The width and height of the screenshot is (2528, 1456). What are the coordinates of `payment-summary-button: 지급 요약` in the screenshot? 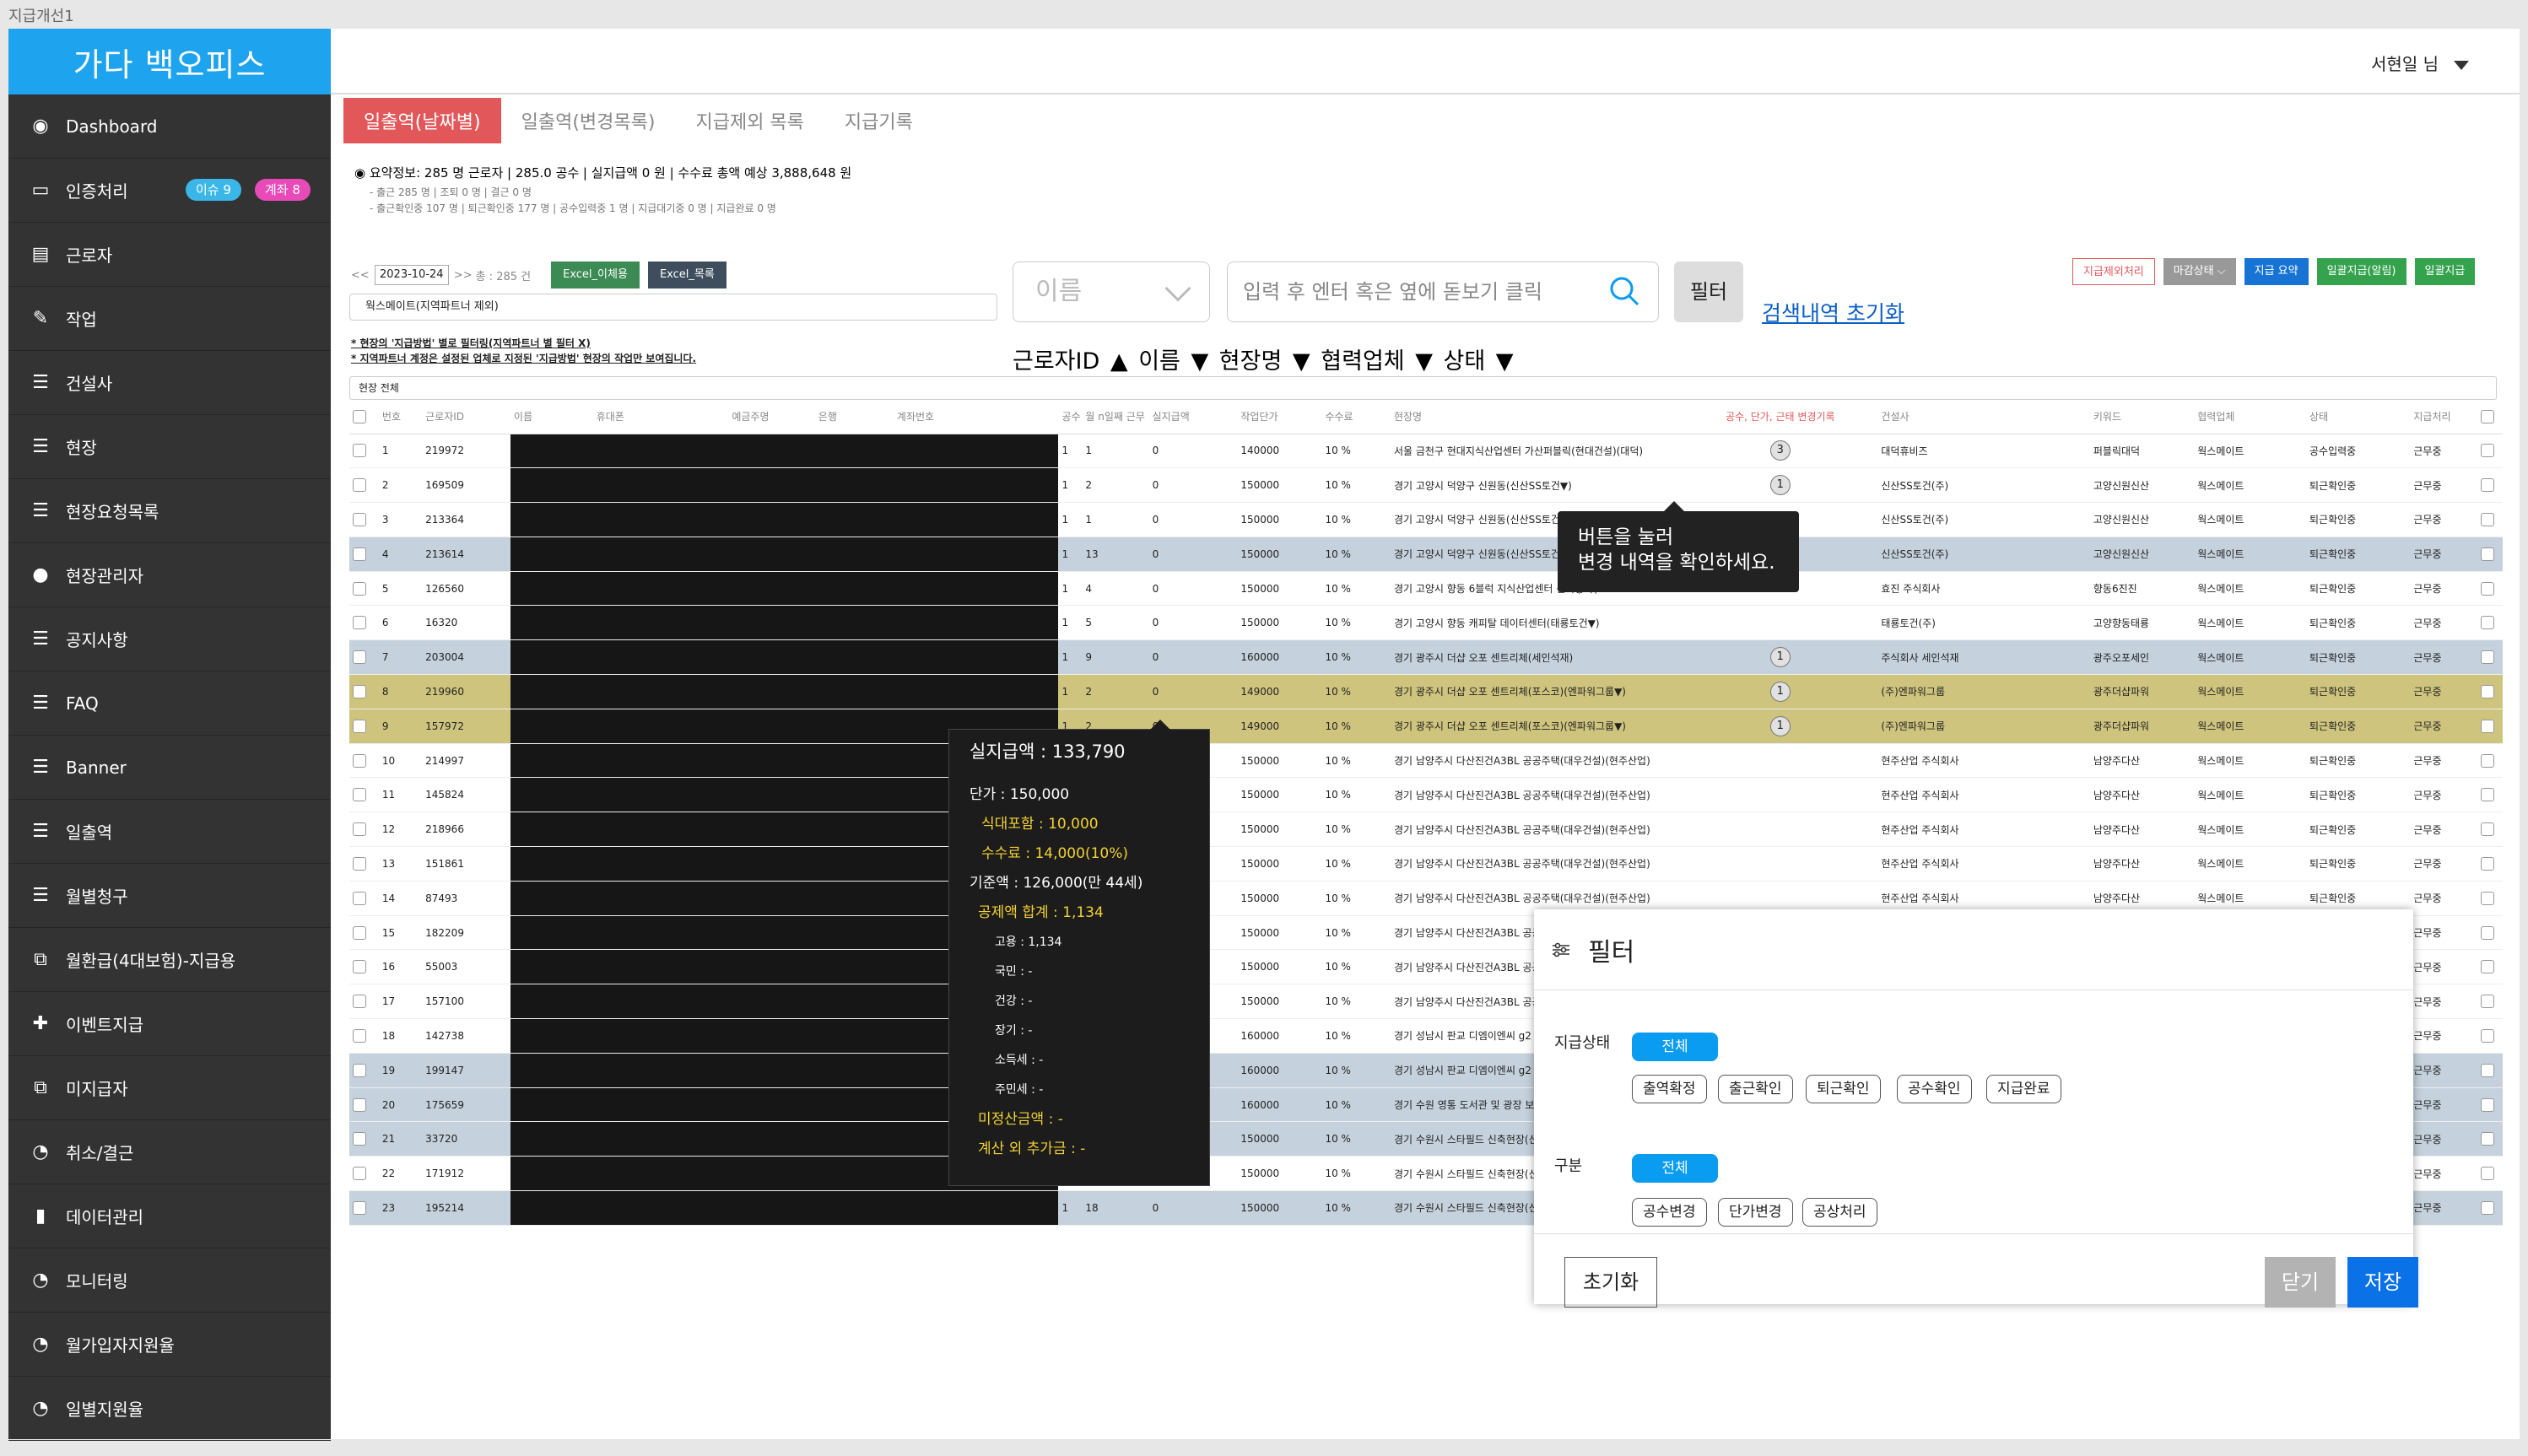 It's located at (2277, 271).